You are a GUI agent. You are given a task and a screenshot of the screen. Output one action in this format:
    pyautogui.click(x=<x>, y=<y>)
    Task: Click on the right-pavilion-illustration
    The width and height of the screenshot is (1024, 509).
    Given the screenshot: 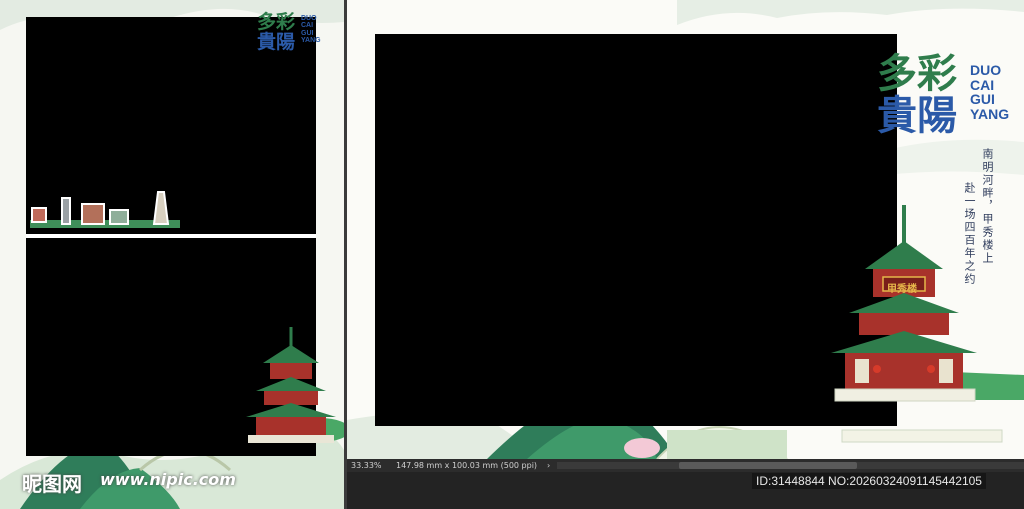 What is the action you would take?
    pyautogui.click(x=904, y=303)
    